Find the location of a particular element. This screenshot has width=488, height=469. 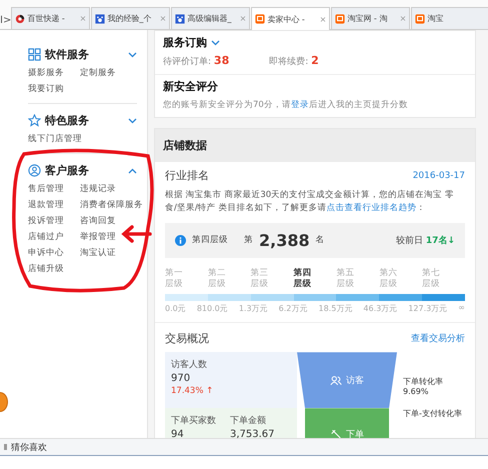

tier-label: 第五 层级 is located at coordinates (346, 280).